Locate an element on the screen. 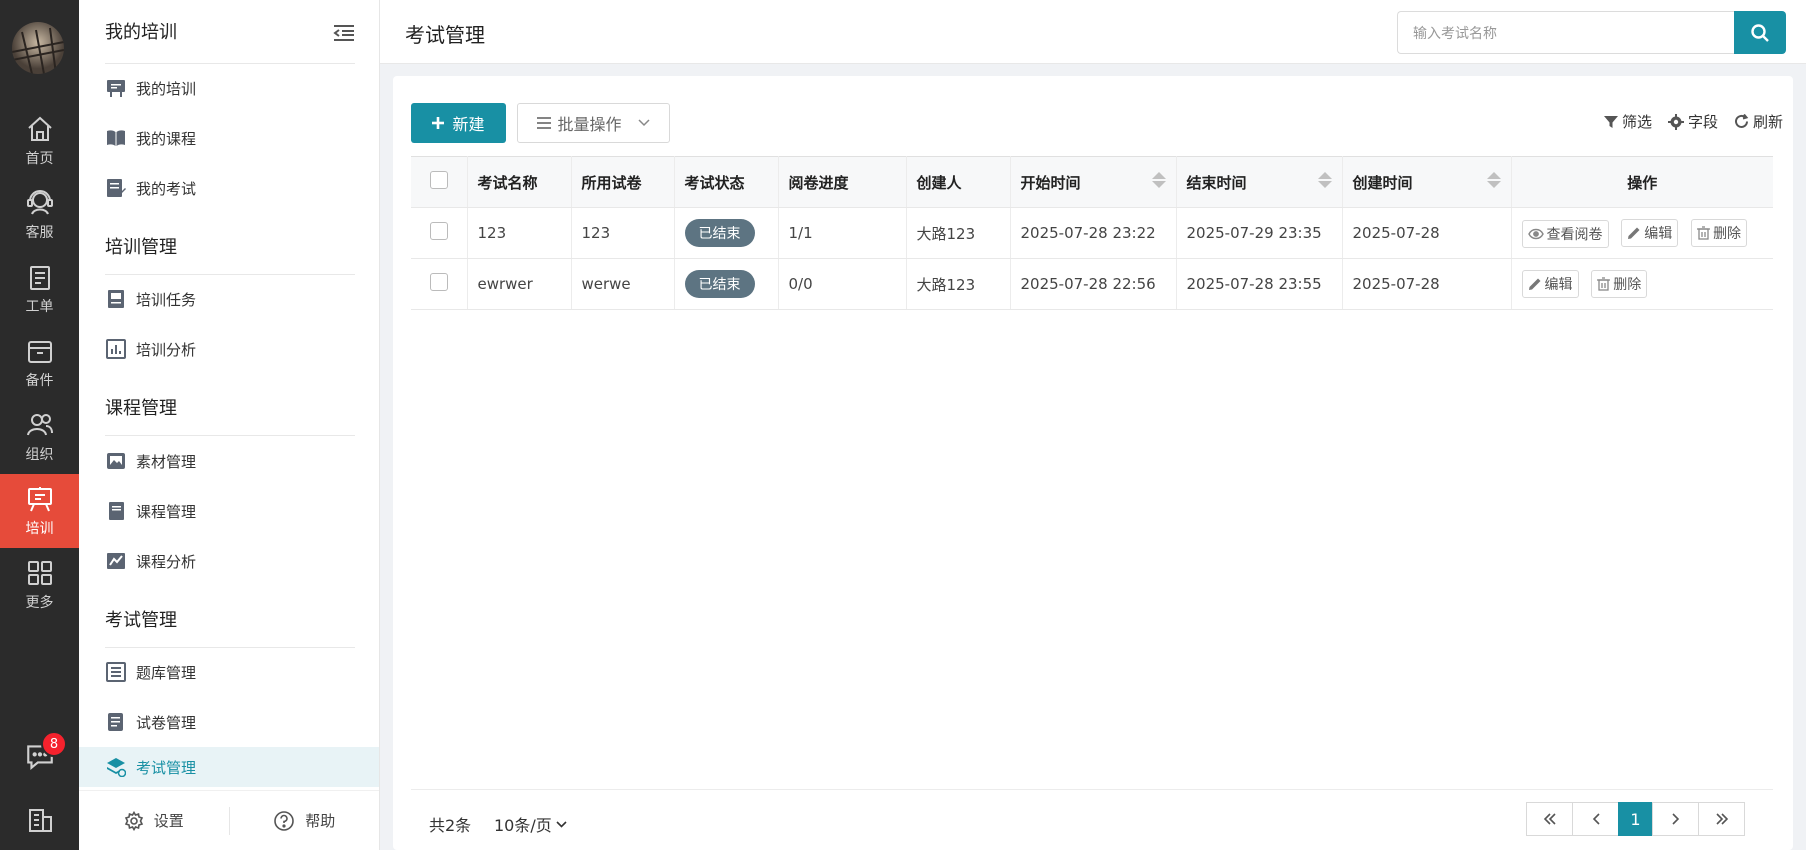 This screenshot has height=850, width=1806. pencil-icon is located at coordinates (1634, 233).